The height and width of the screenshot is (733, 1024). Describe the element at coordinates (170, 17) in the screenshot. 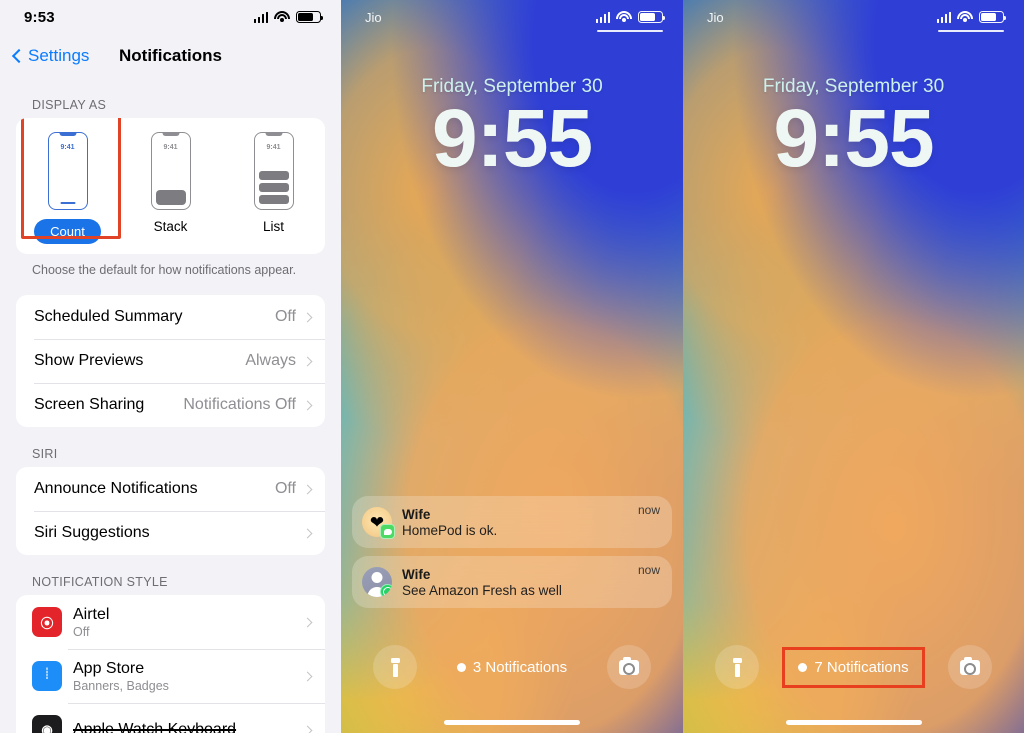

I see `ios-status-bar: 9:53` at that location.